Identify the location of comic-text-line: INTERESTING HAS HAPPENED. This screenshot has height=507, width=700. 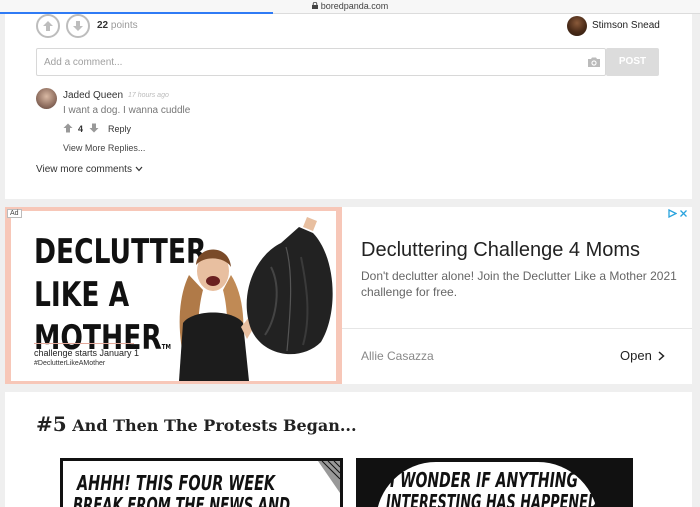
(492, 498).